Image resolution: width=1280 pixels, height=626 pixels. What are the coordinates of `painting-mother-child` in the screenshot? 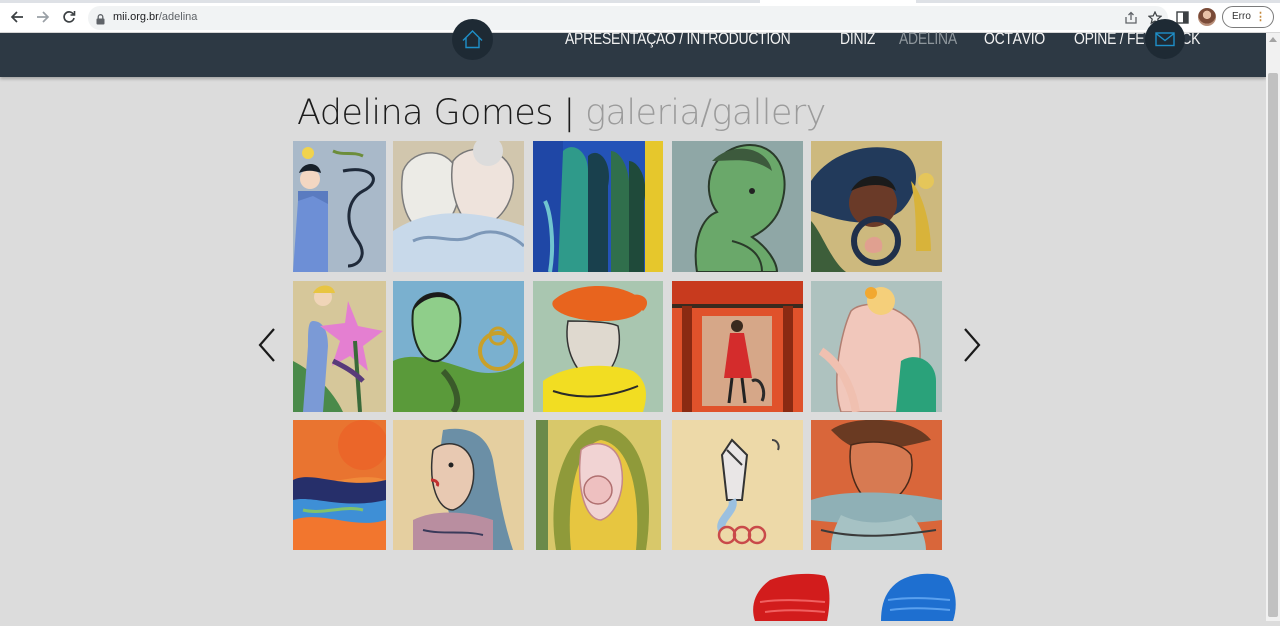 It's located at (598, 485).